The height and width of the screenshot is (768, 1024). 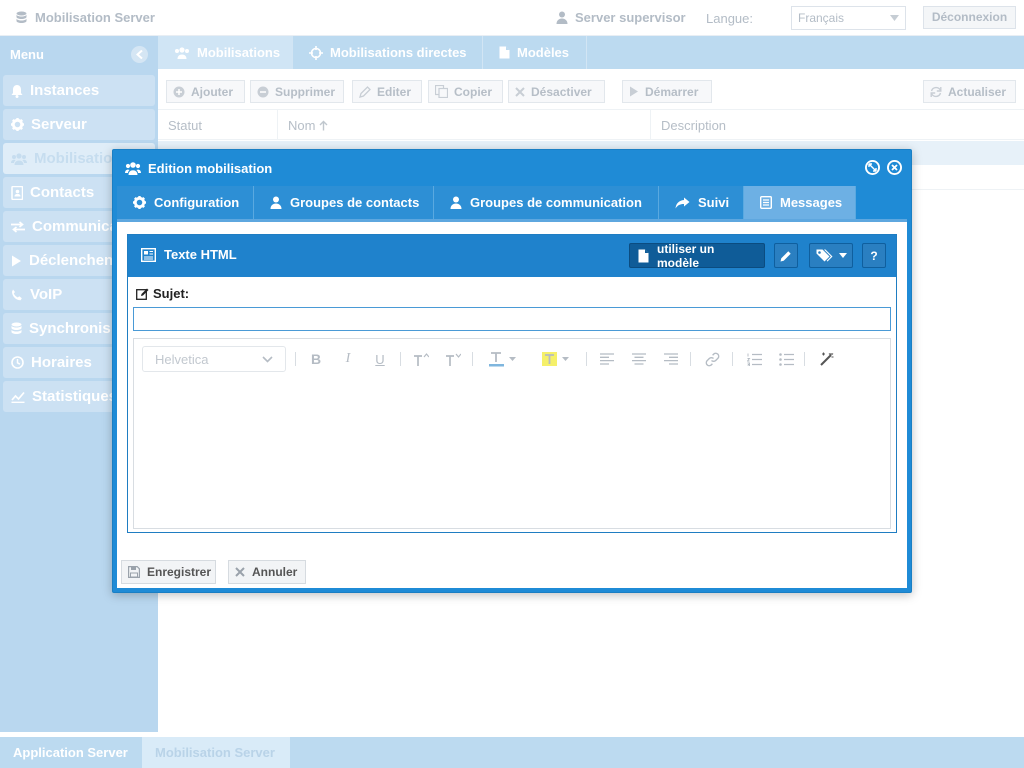 I want to click on editor-content-area, so click(x=512, y=453).